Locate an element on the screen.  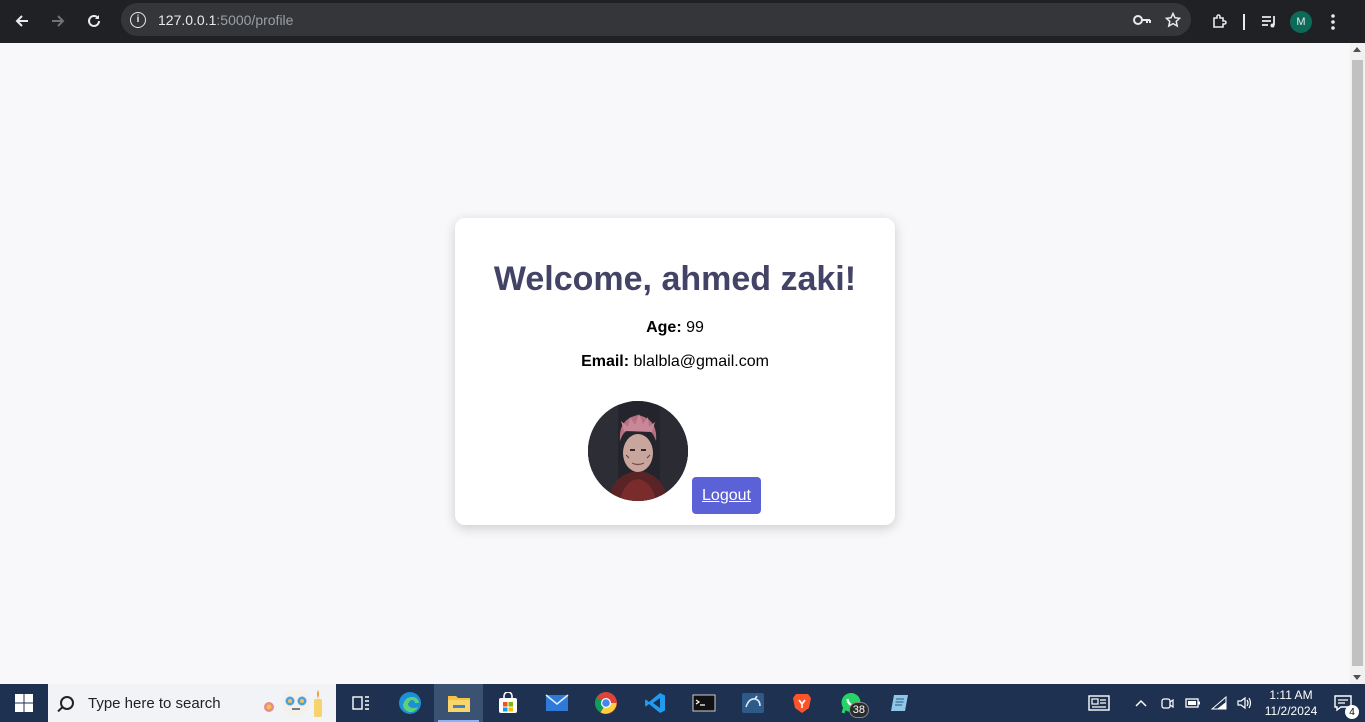
scroll-up-arrow-icon is located at coordinates (1357, 49).